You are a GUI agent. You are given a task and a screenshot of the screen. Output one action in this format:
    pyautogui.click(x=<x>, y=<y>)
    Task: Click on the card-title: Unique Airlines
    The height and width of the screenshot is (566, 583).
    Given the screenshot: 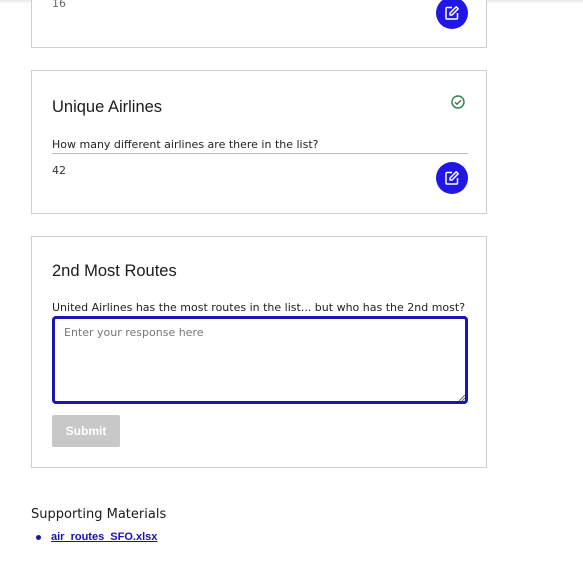 What is the action you would take?
    pyautogui.click(x=107, y=107)
    